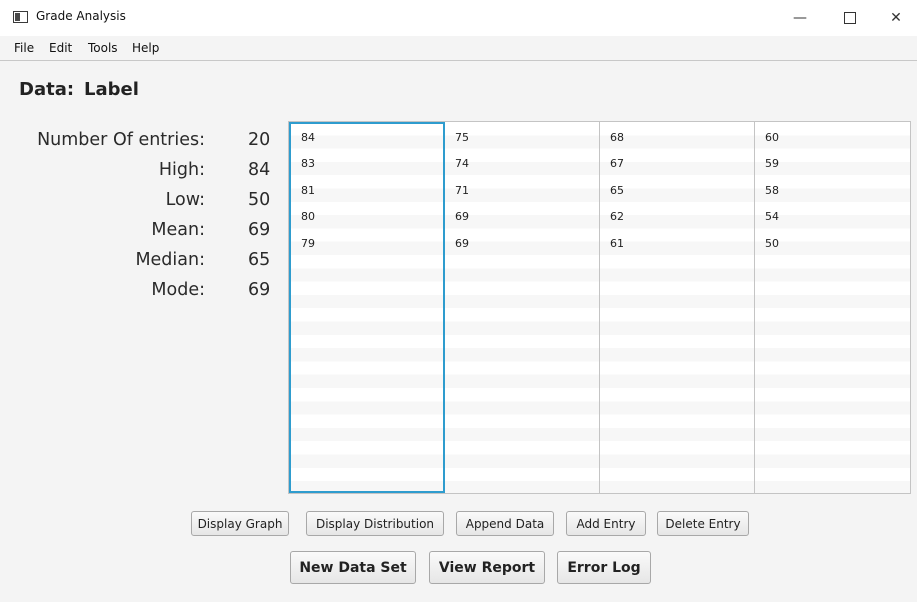  I want to click on delete-entry-button: Delete Entry, so click(703, 523).